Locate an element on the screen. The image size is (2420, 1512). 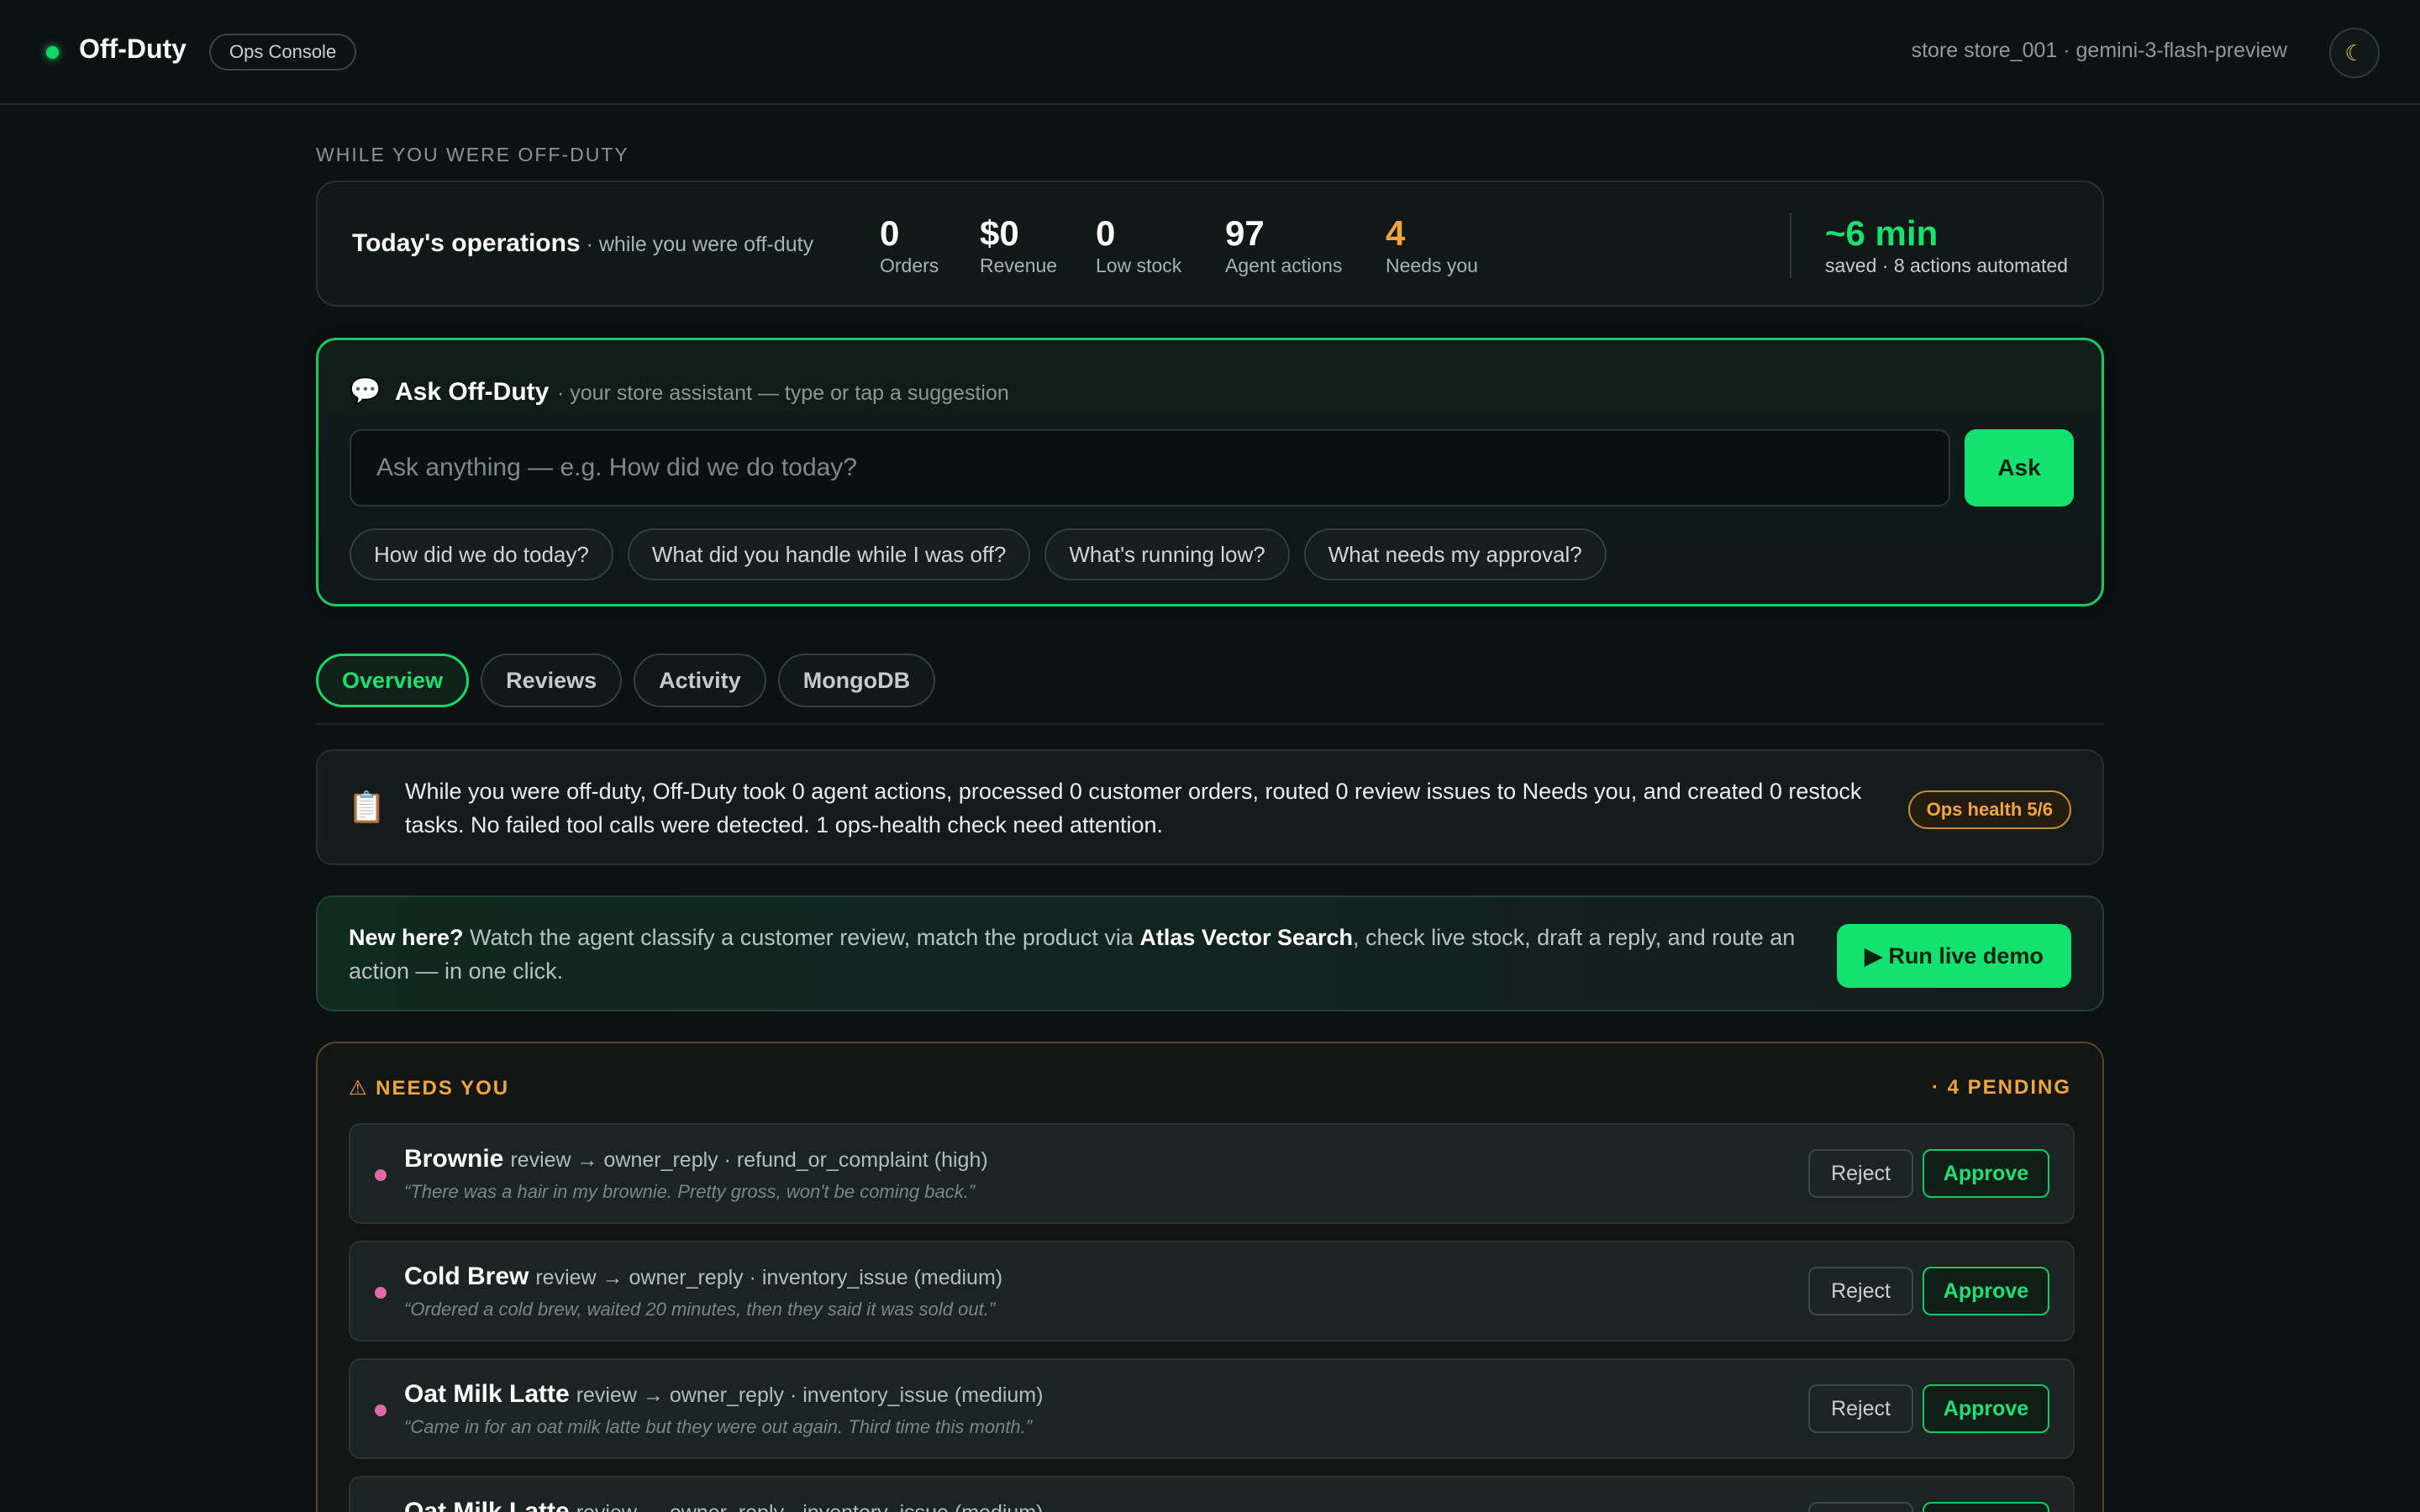
tab-activity: Activity is located at coordinates (700, 680).